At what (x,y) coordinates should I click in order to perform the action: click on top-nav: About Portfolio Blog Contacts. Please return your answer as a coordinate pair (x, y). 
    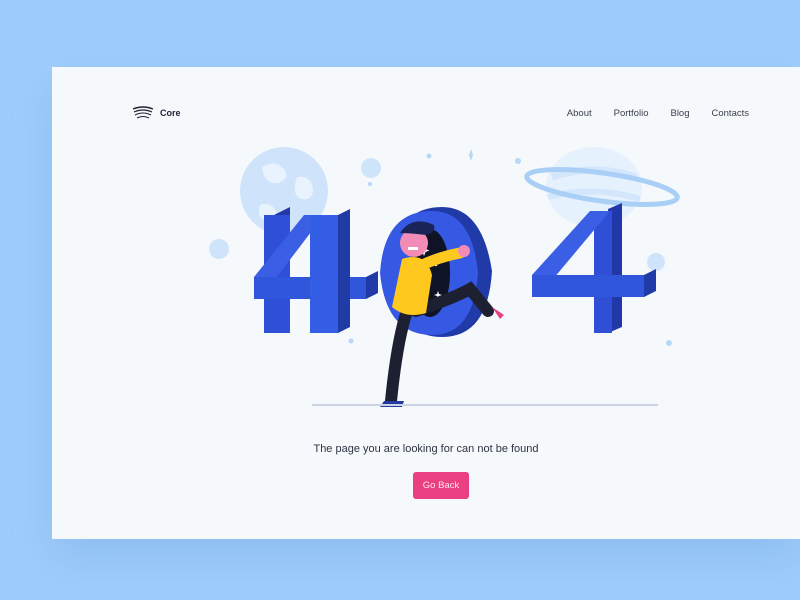
    Looking at the image, I should click on (658, 113).